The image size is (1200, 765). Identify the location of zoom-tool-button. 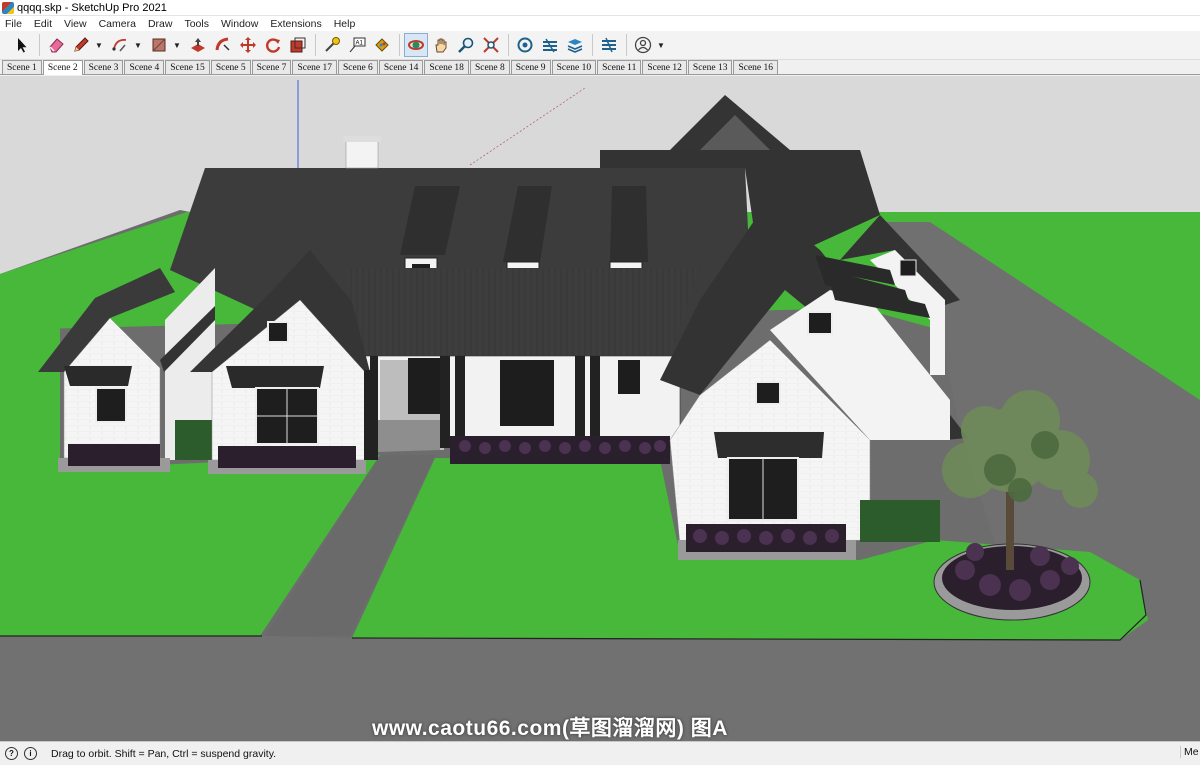
(466, 45).